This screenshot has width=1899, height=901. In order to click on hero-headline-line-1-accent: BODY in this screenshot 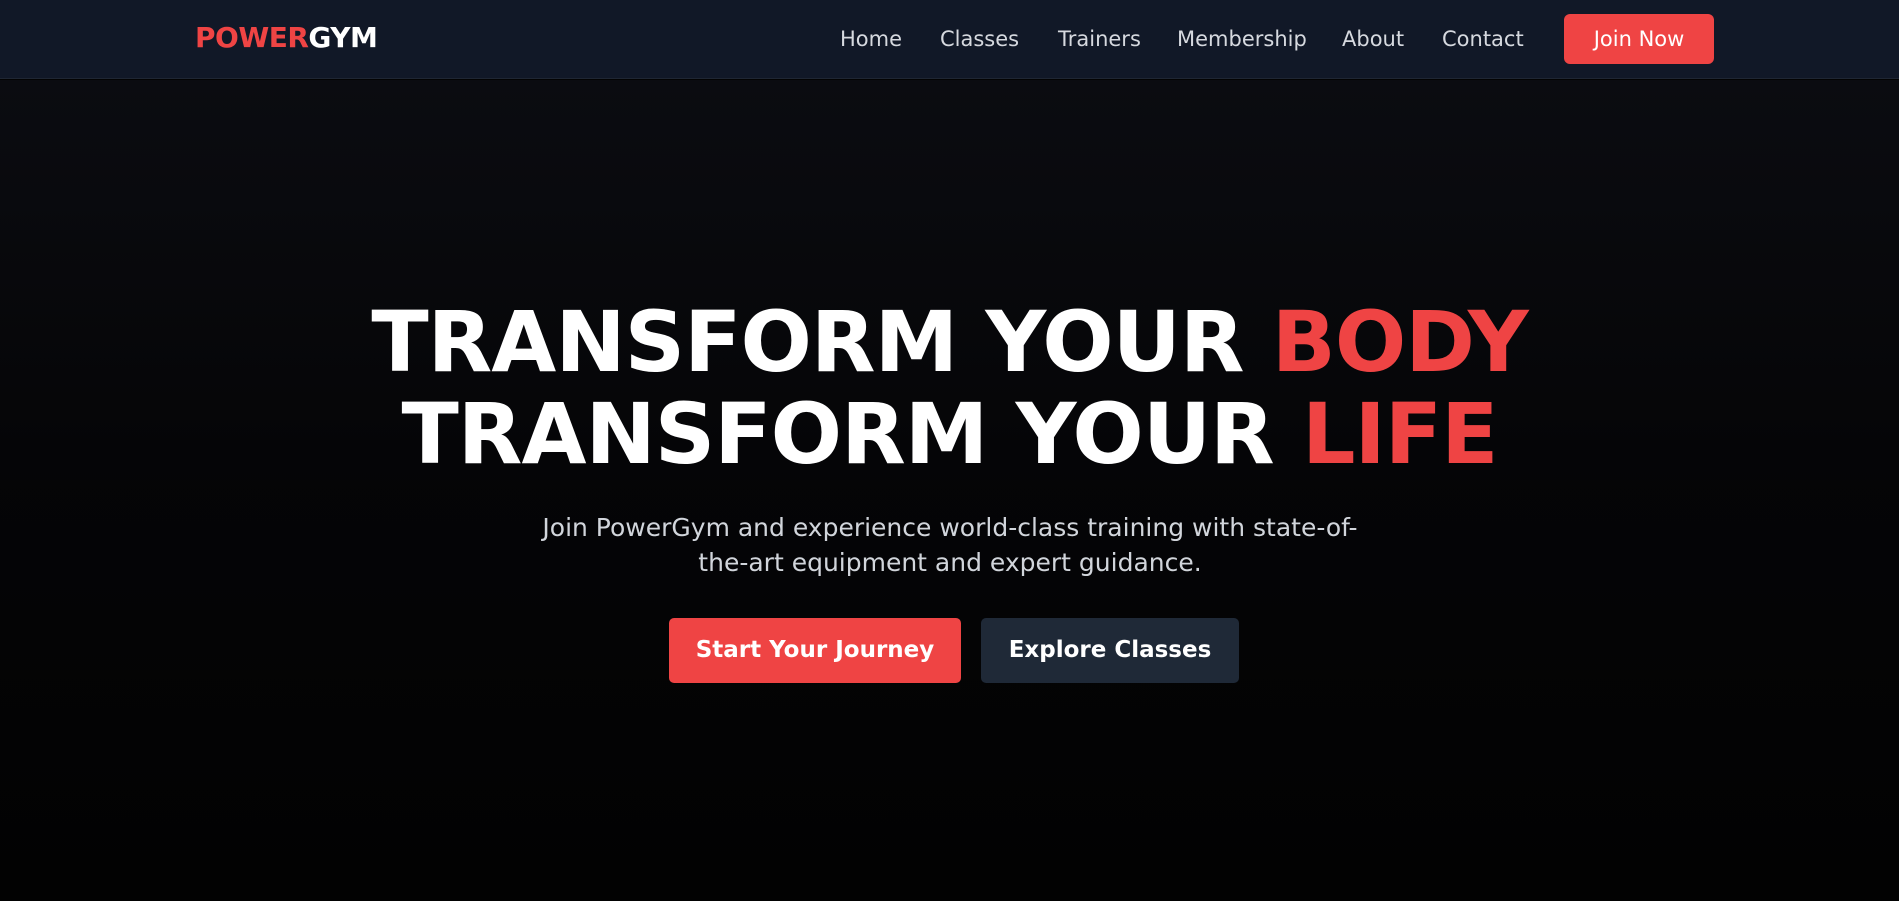, I will do `click(1400, 342)`.